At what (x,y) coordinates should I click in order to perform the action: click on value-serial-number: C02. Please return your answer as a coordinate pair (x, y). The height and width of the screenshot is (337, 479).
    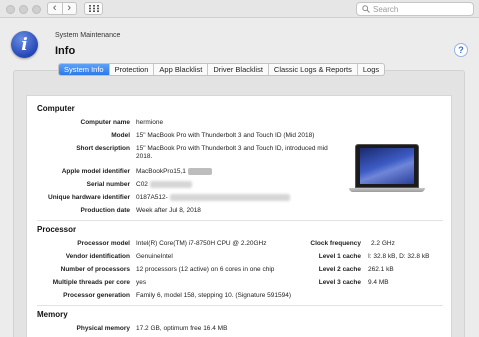
    Looking at the image, I should click on (164, 185).